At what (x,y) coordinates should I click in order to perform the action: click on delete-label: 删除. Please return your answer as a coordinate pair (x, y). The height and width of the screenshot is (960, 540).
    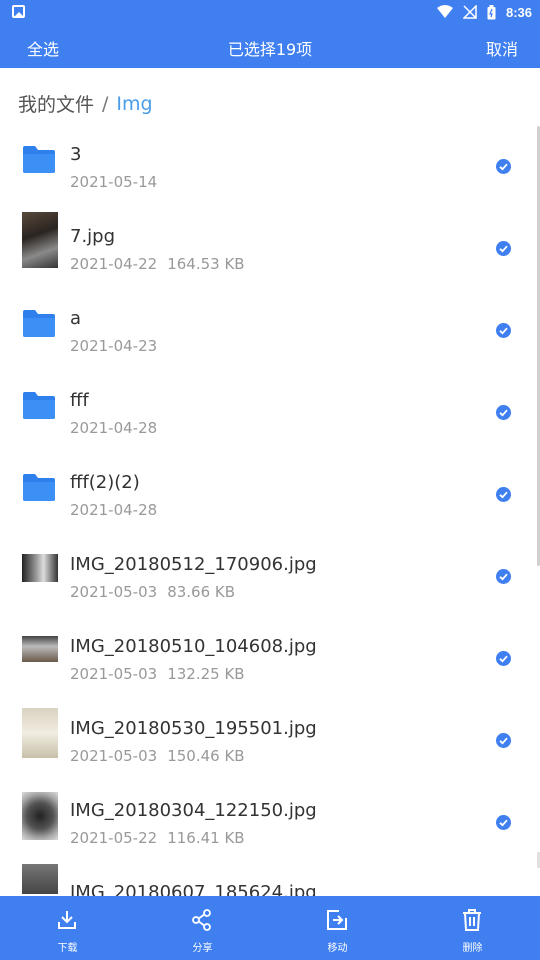
    Looking at the image, I should click on (472, 948).